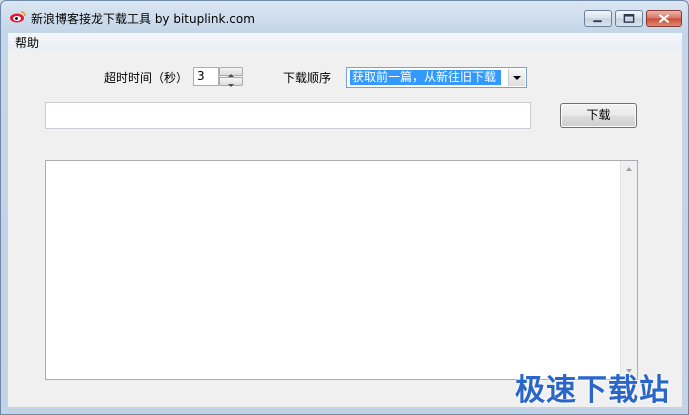  Describe the element at coordinates (592, 390) in the screenshot. I see `watermark-logo: 极速下载站` at that location.